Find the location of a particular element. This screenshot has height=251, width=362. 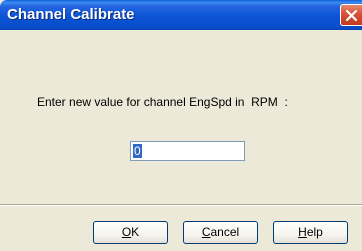

help-mnemonic: H is located at coordinates (302, 232).